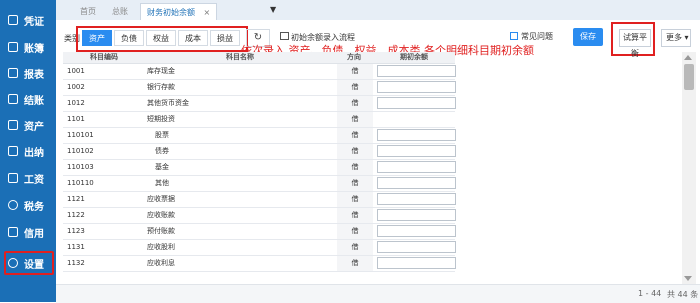 The width and height of the screenshot is (700, 303). I want to click on category-button-liability: 负债, so click(129, 38).